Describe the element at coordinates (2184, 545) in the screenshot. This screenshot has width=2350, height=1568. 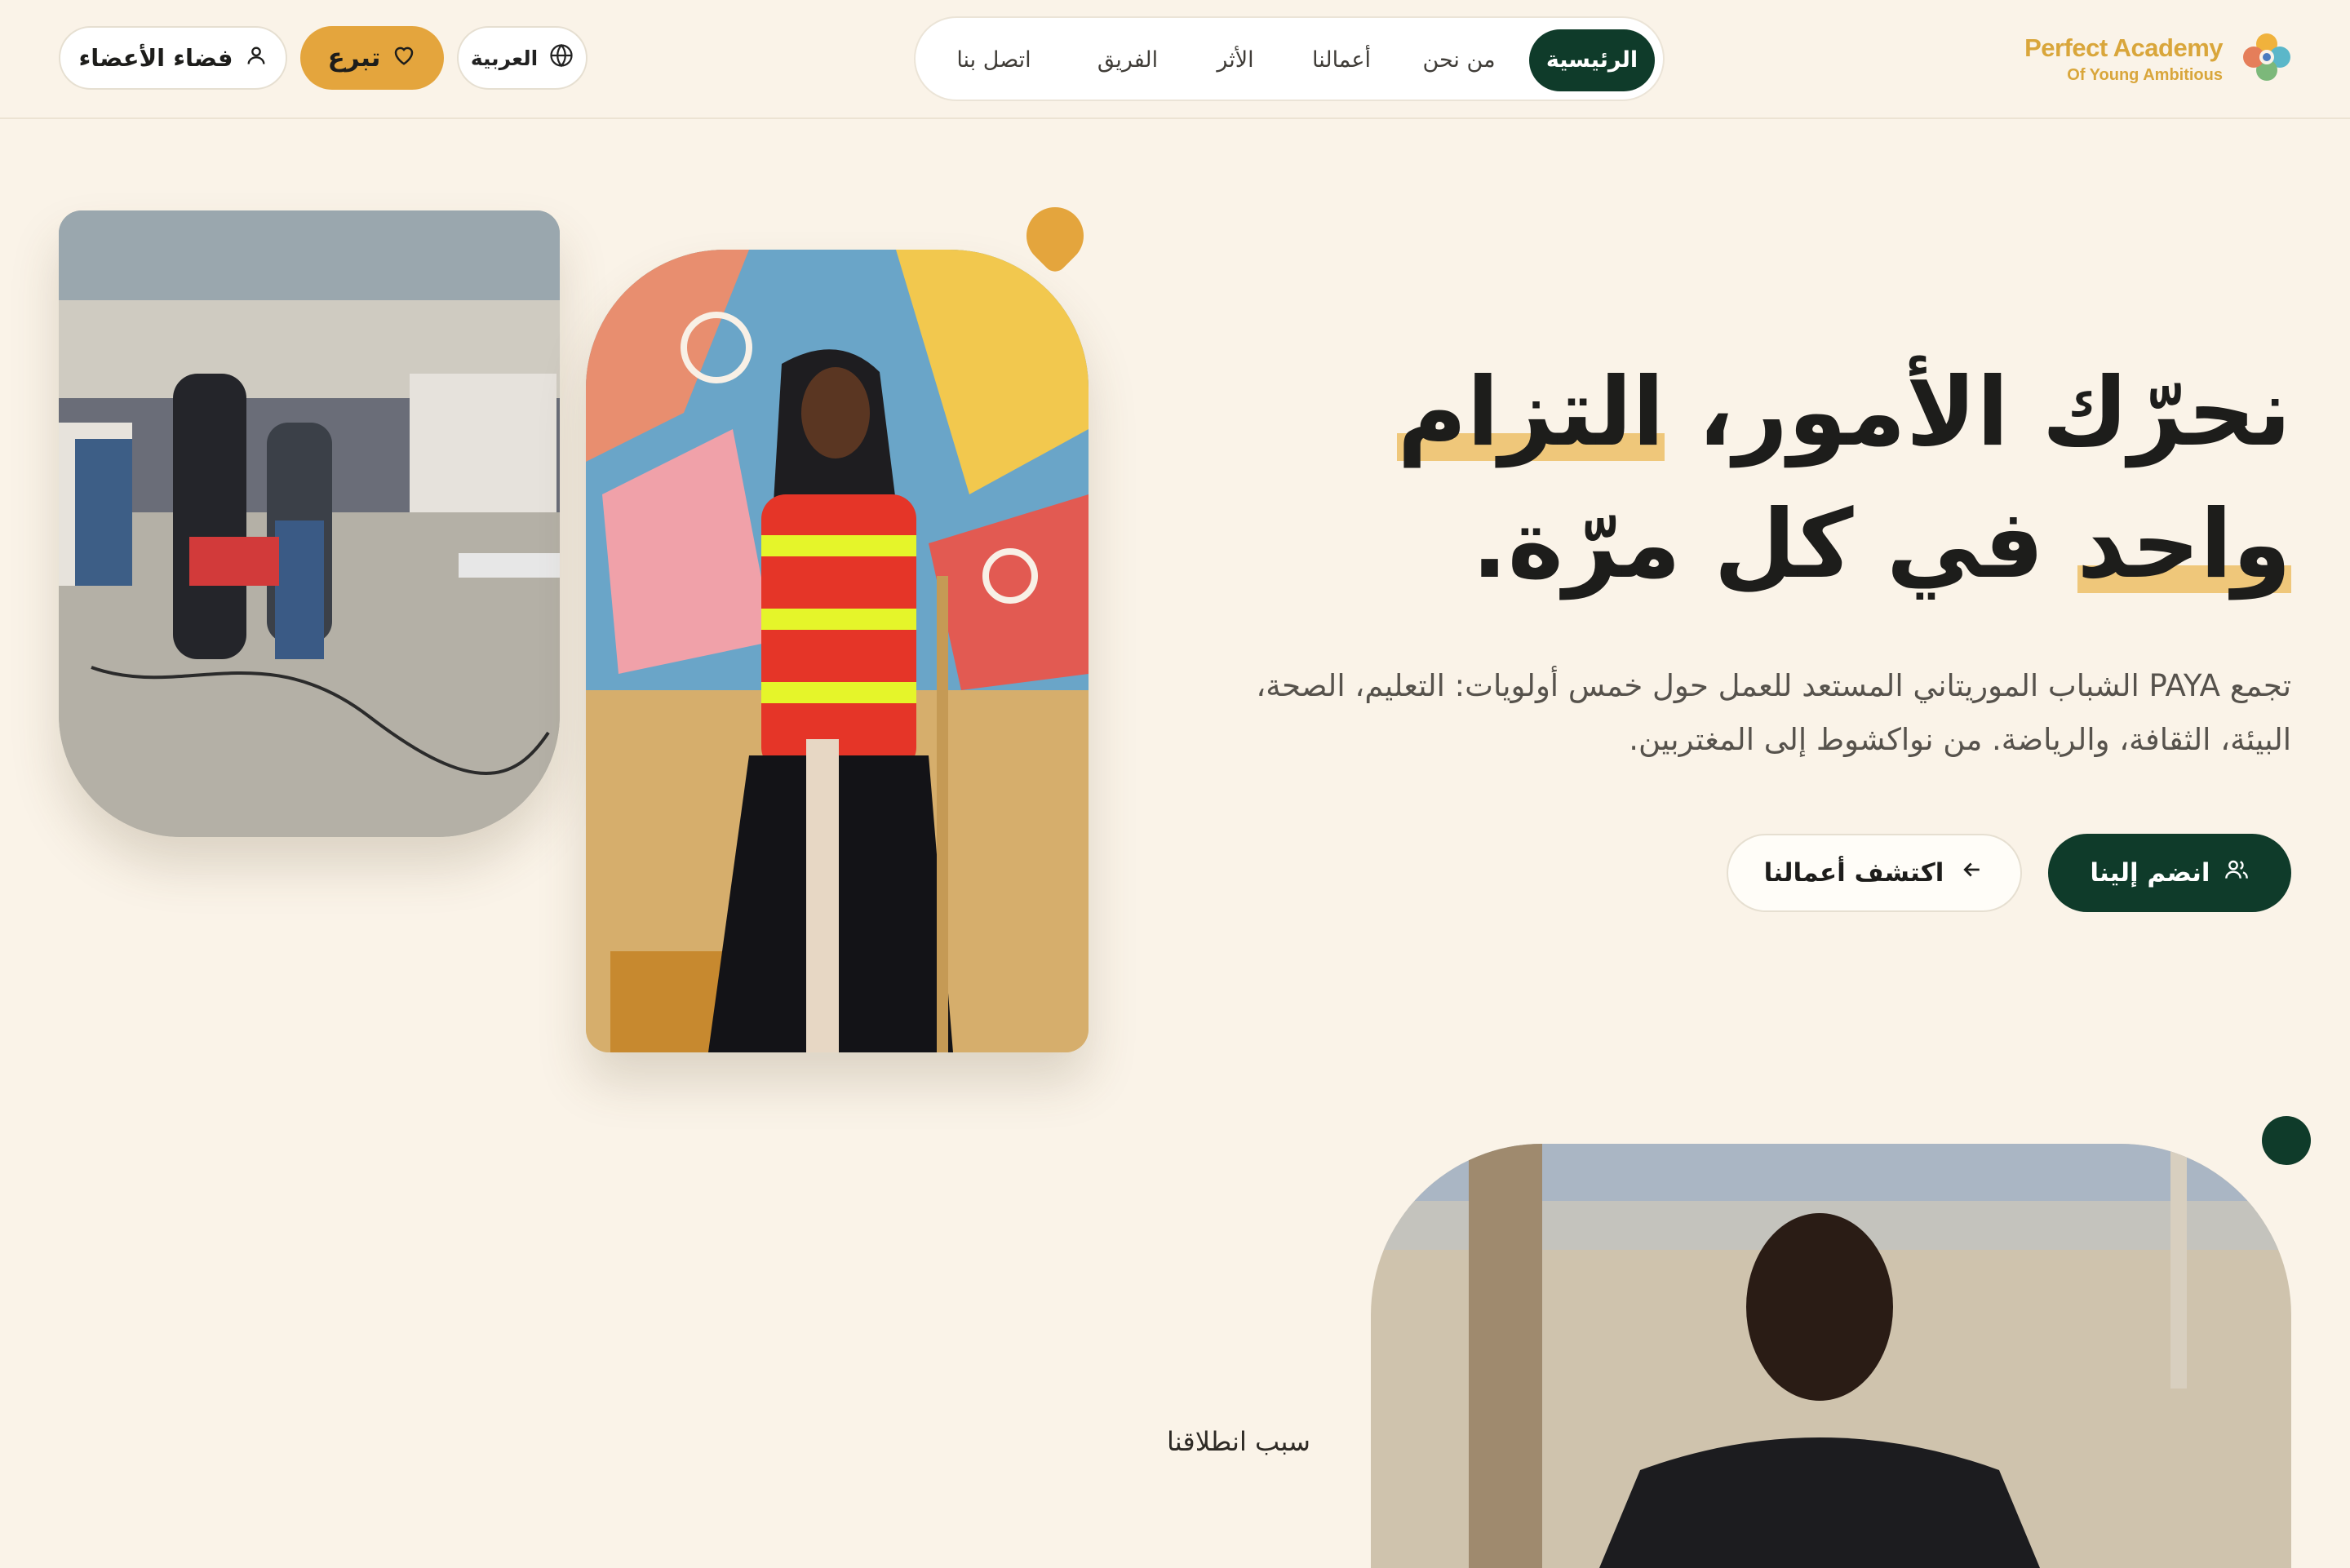
I see `headline-highlight-one: واحد` at that location.